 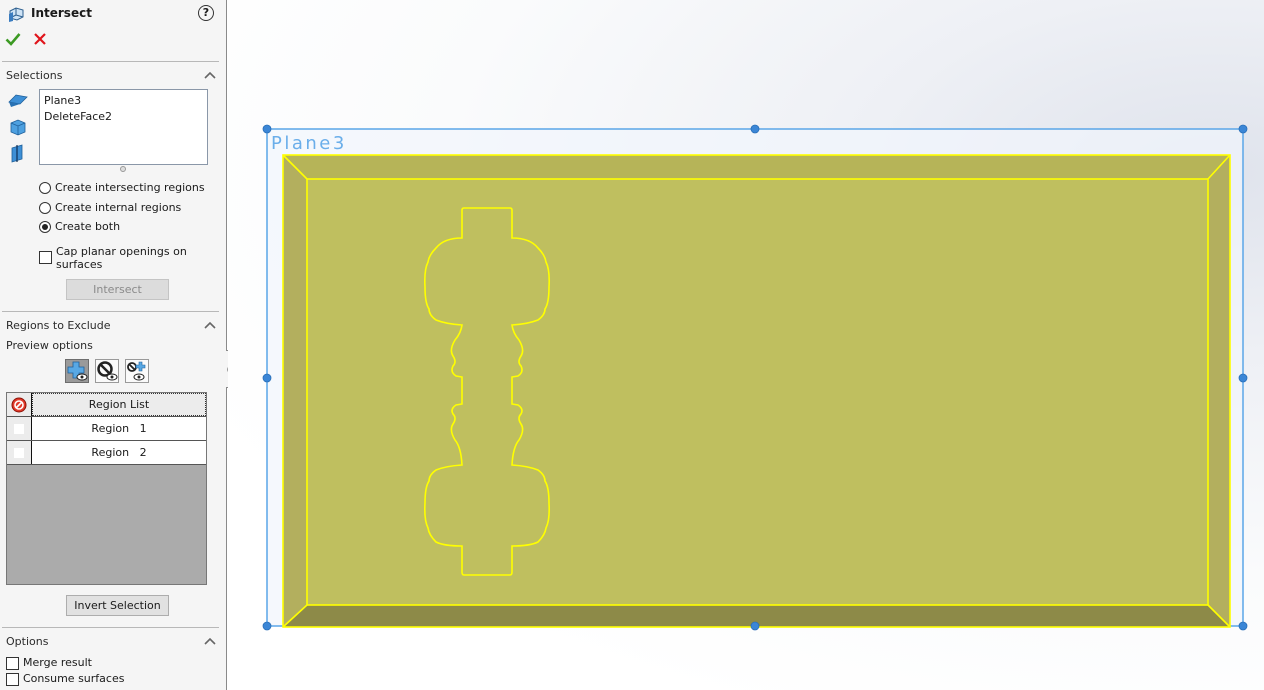 I want to click on checkbox-label: Consume surfaces, so click(x=74, y=678).